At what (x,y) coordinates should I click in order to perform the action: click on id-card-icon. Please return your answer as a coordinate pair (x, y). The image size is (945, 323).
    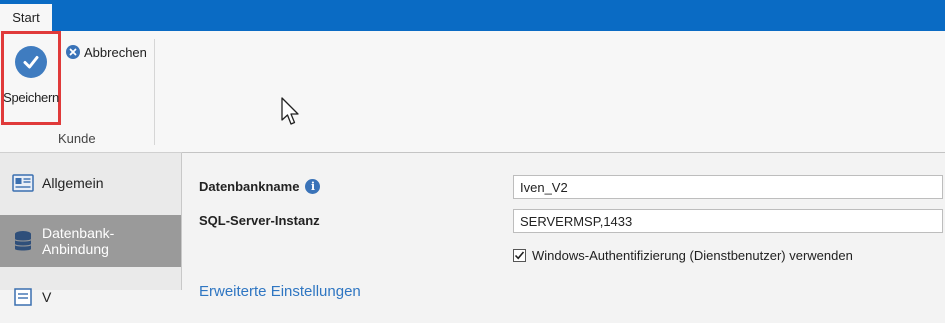
    Looking at the image, I should click on (23, 183).